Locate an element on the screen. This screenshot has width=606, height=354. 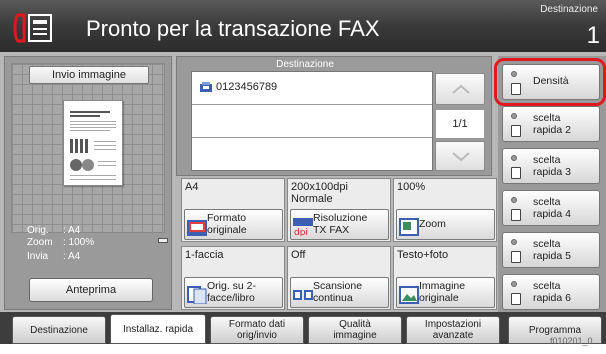
scroll-up-button is located at coordinates (460, 89).